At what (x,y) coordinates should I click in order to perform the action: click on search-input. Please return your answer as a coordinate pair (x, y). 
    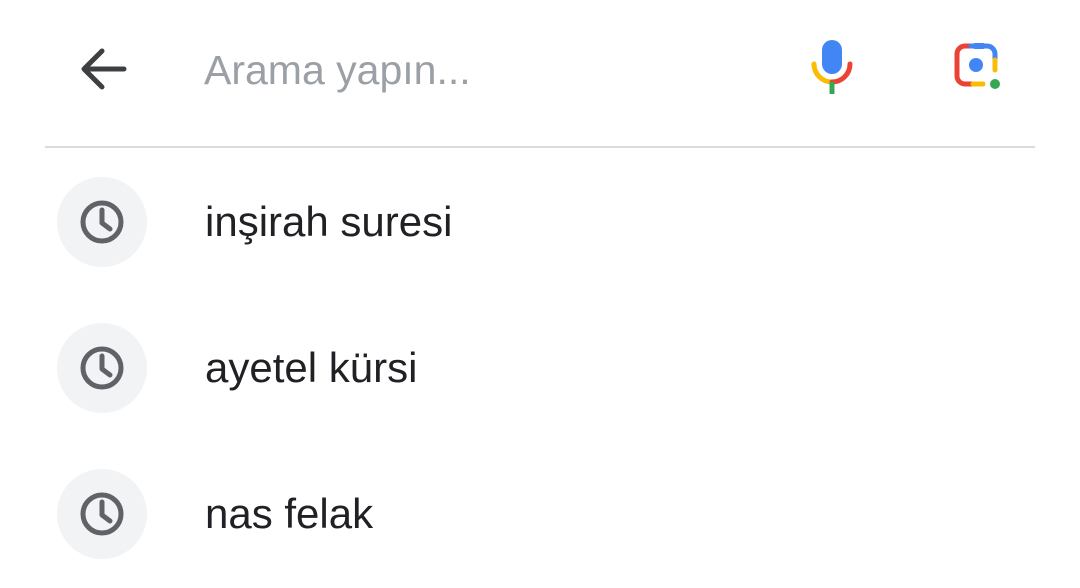
    Looking at the image, I should click on (484, 70).